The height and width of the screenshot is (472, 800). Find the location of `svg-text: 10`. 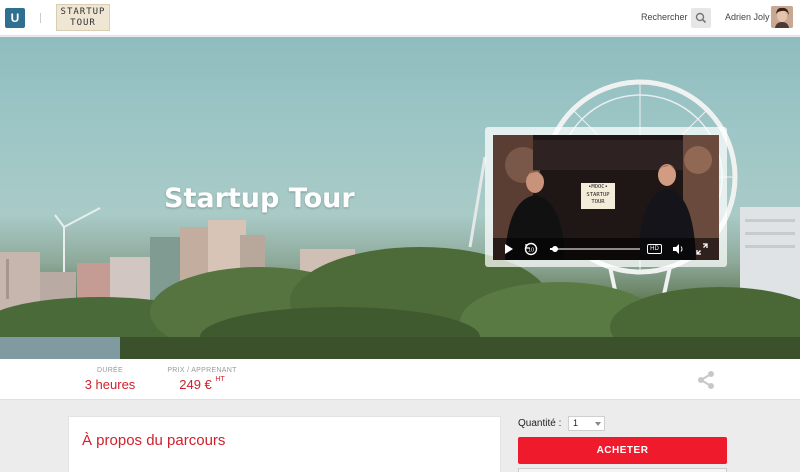

svg-text: 10 is located at coordinates (531, 251).